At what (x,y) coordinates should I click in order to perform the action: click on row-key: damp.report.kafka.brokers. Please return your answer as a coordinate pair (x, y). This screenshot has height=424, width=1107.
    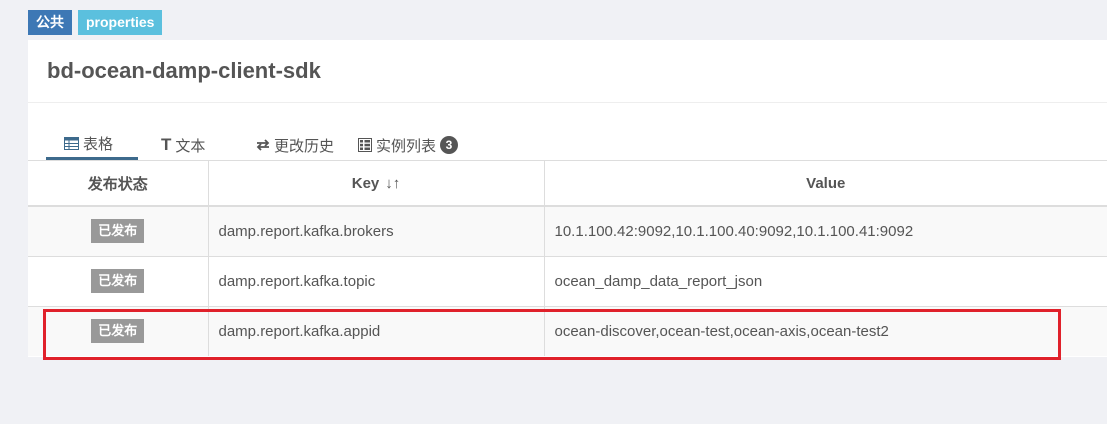
    Looking at the image, I should click on (376, 230).